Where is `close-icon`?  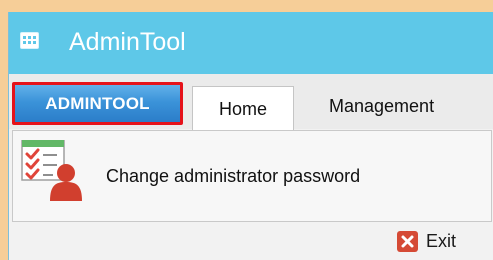
close-icon is located at coordinates (407, 241).